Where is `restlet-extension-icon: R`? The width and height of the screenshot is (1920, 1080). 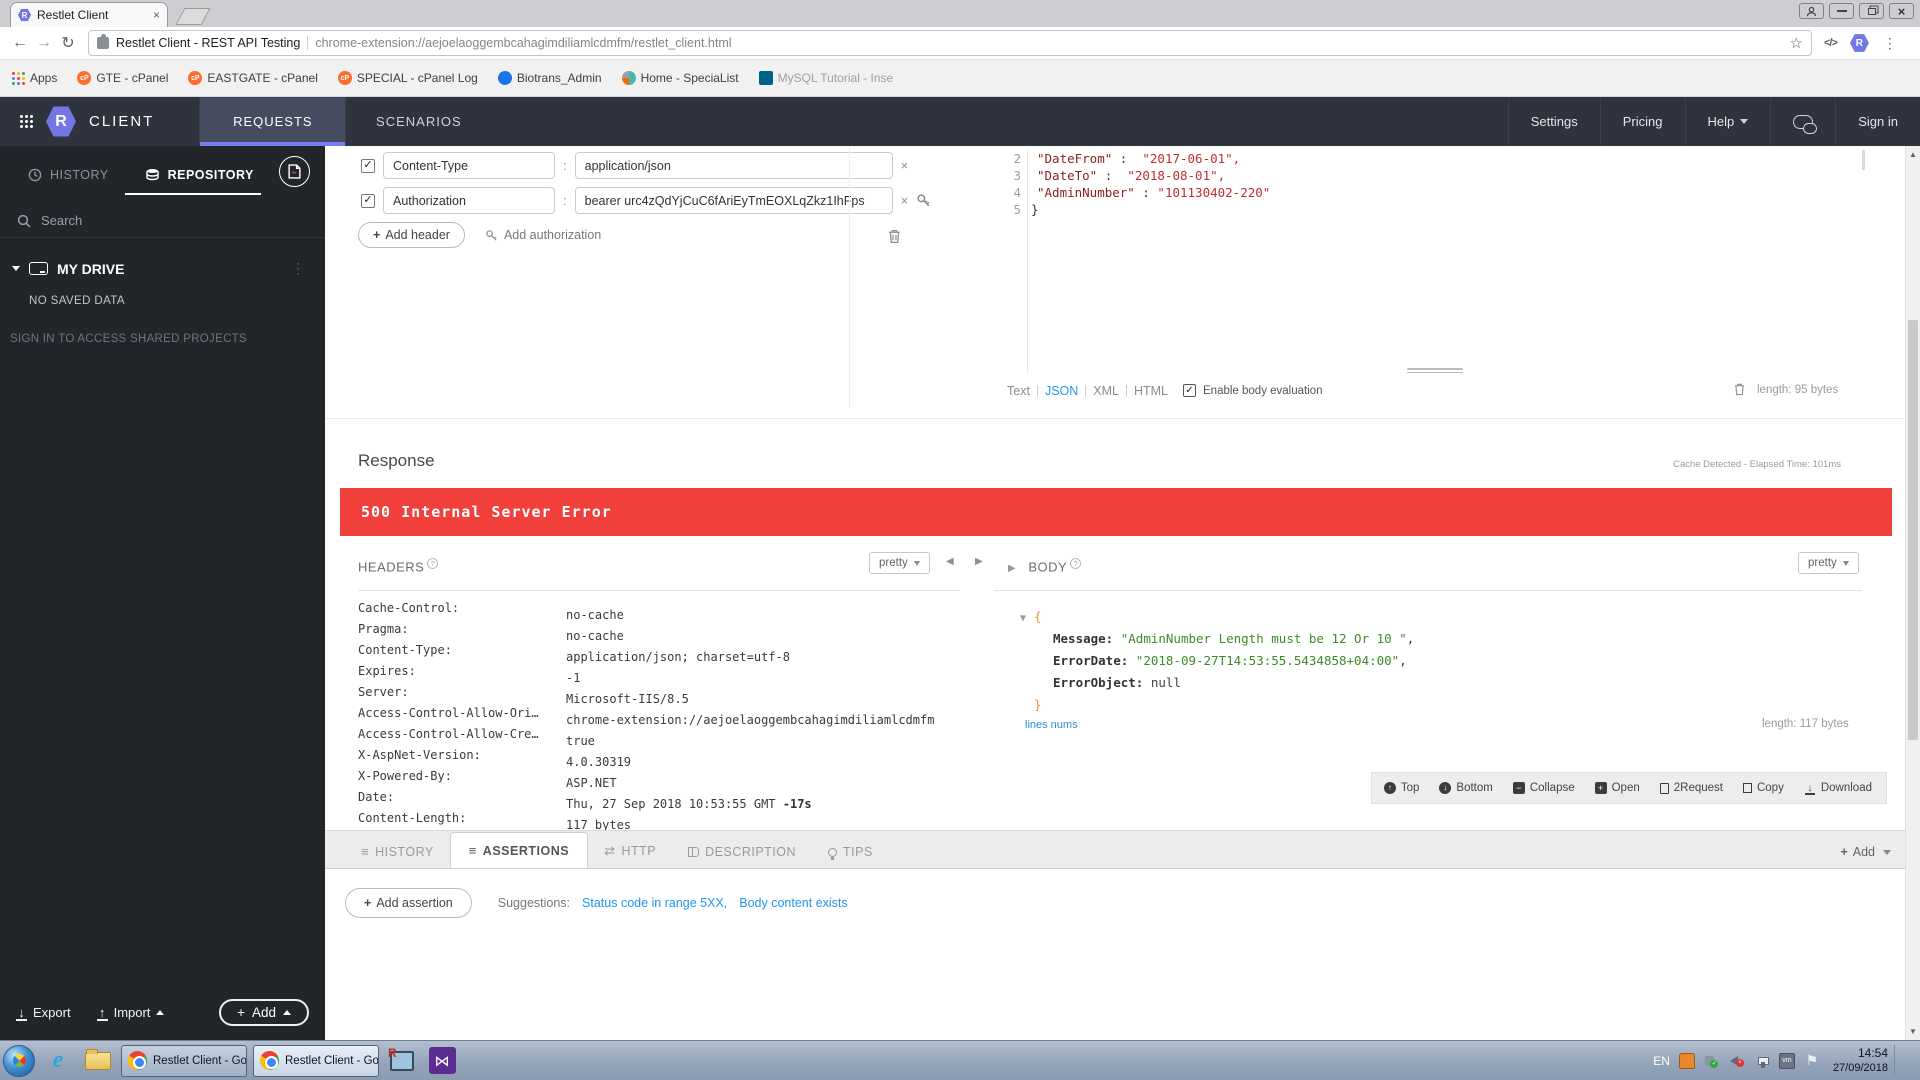
restlet-extension-icon: R is located at coordinates (1859, 43).